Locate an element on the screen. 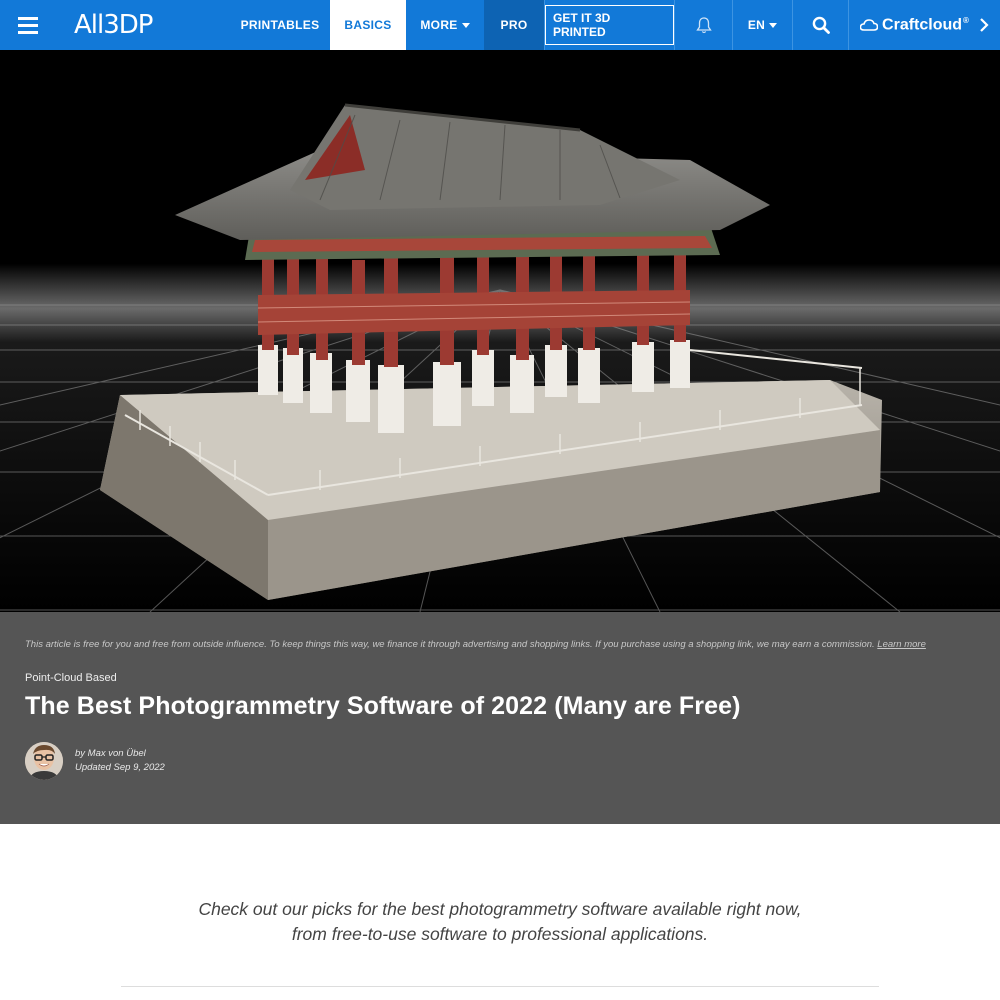  menu-icon is located at coordinates (28, 25).